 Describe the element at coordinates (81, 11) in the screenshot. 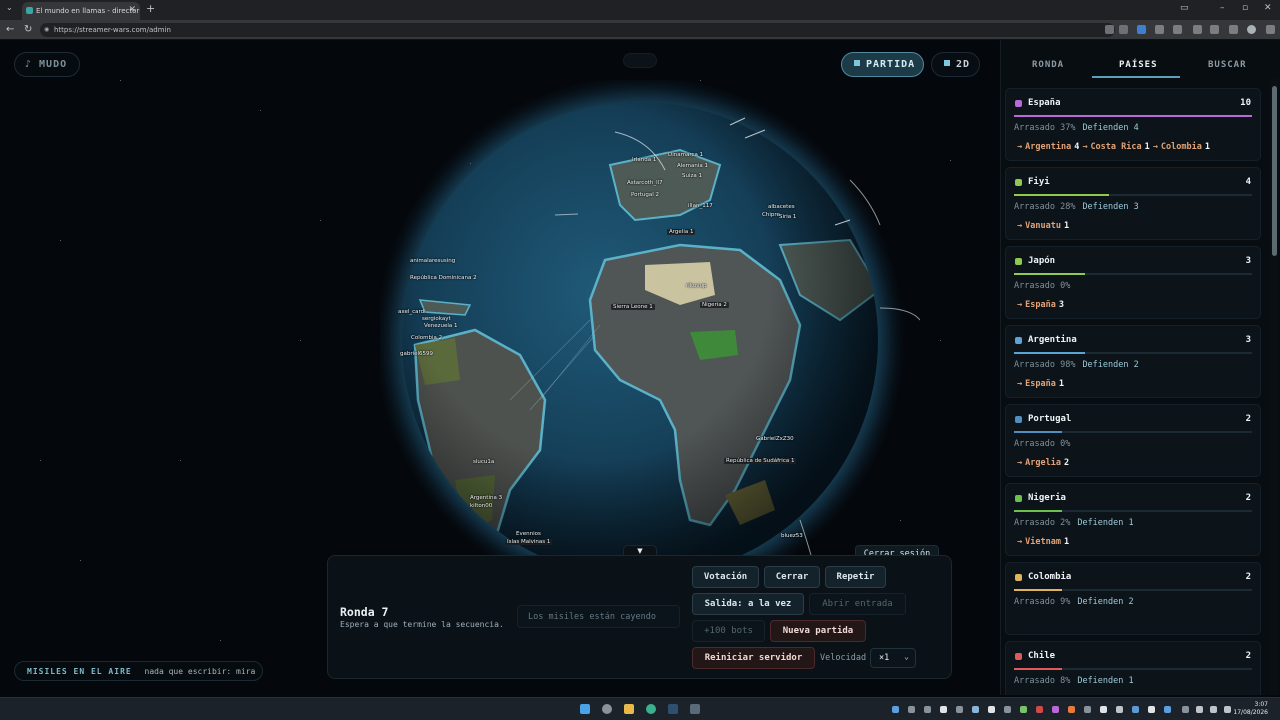

I see `browser-tab: El mundo en llamas - director ✕` at that location.